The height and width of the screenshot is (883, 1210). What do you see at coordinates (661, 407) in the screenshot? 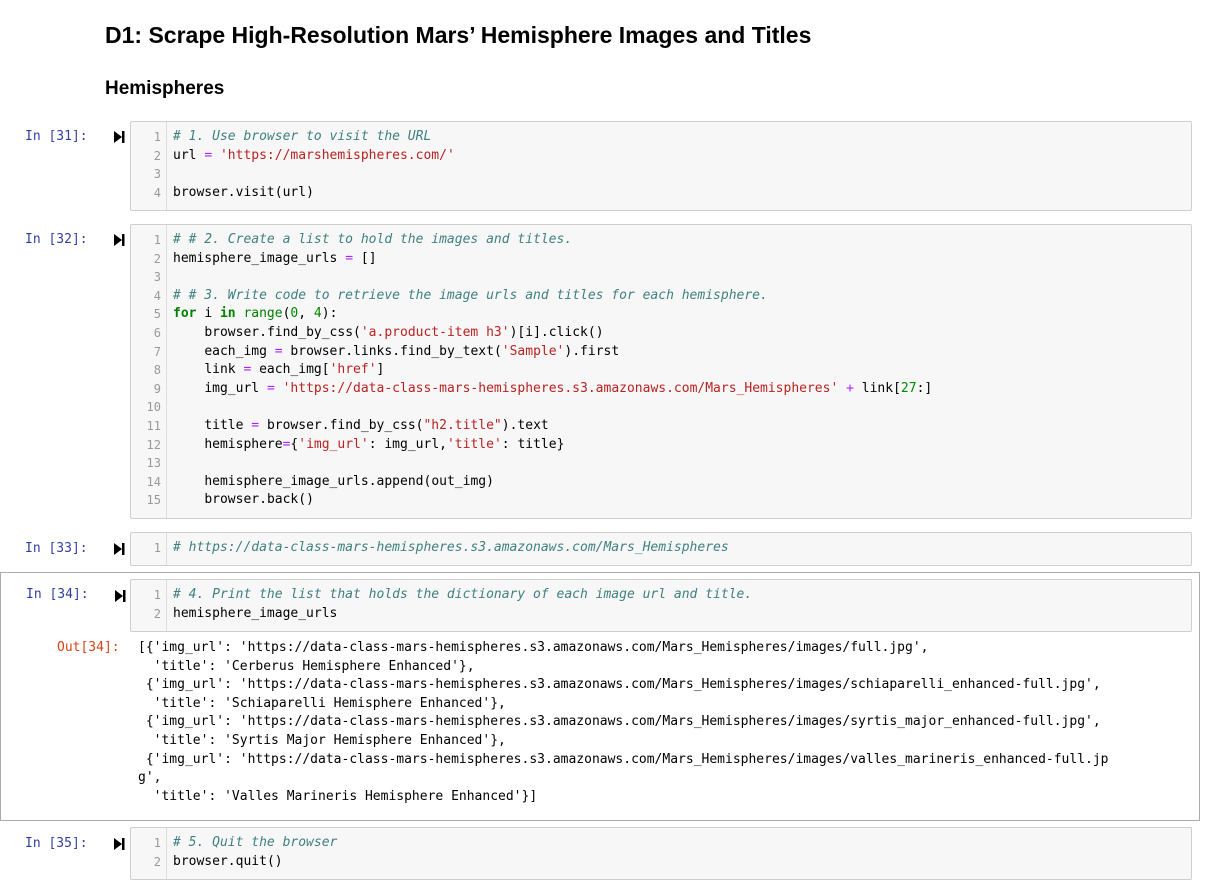
I see `code-line: 10` at bounding box center [661, 407].